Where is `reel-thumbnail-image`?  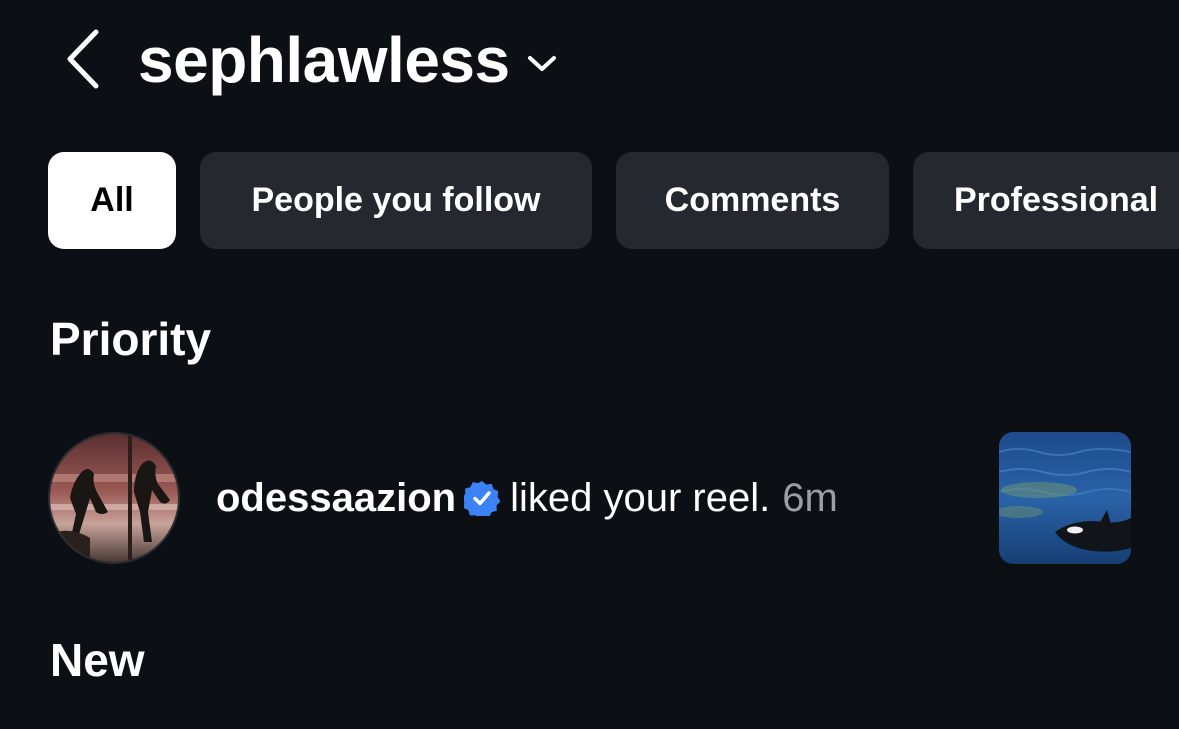
reel-thumbnail-image is located at coordinates (1065, 498).